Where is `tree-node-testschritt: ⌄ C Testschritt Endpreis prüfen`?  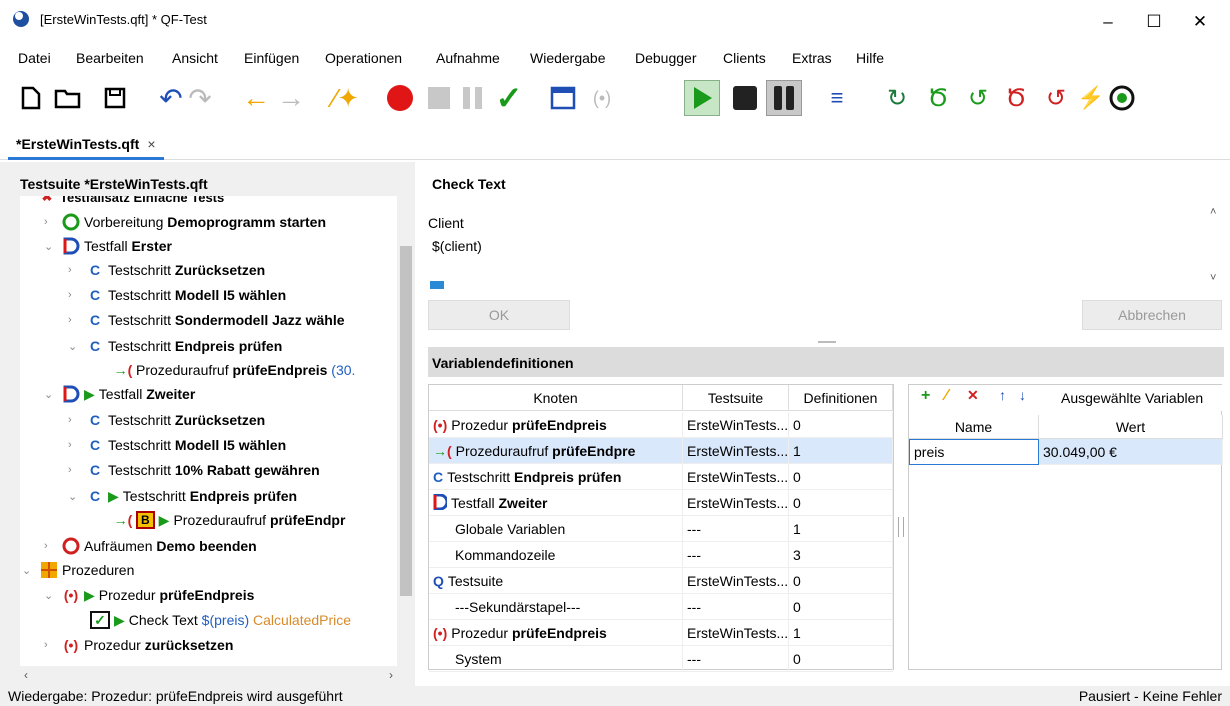 tree-node-testschritt: ⌄ C Testschritt Endpreis prüfen is located at coordinates (175, 346).